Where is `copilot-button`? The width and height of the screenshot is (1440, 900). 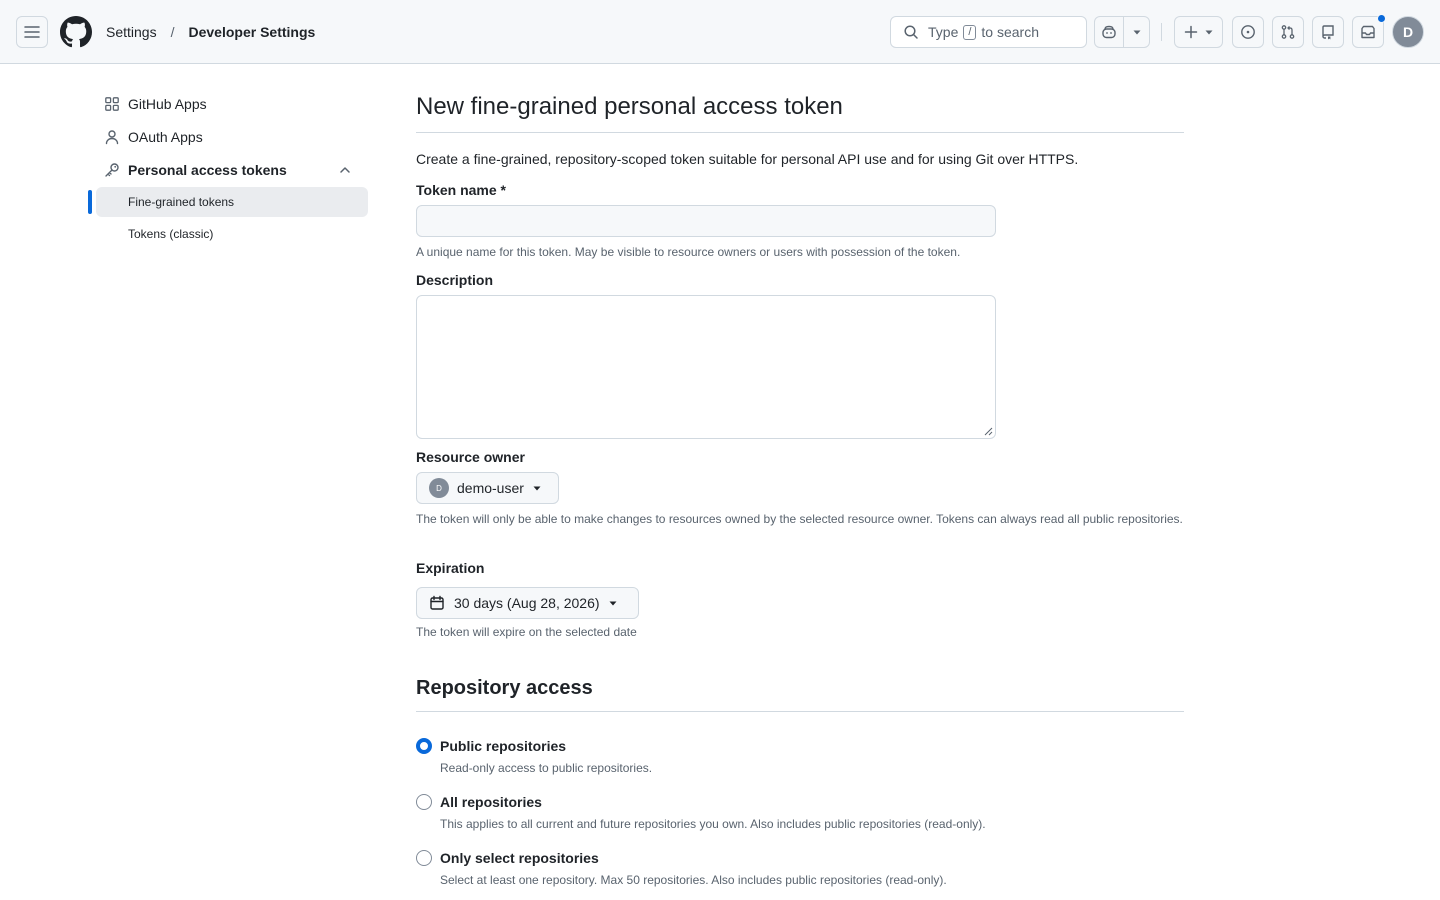
copilot-button is located at coordinates (1109, 32).